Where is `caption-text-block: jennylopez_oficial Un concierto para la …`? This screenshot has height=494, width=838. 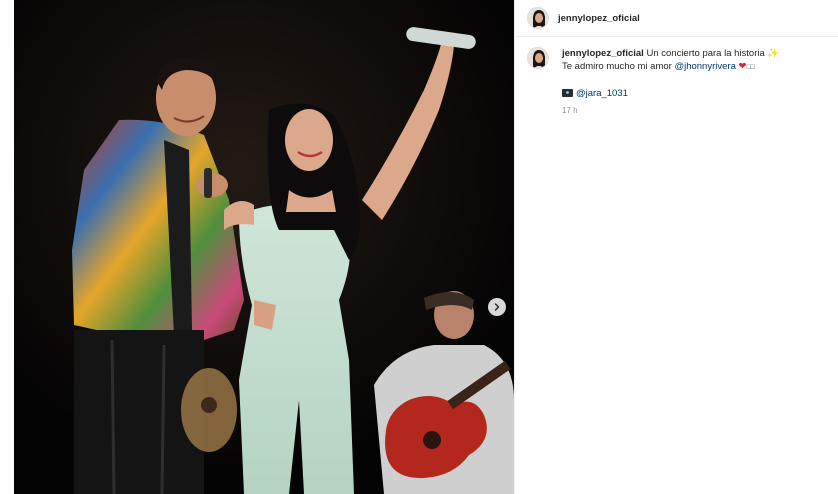 caption-text-block: jennylopez_oficial Un concierto para la … is located at coordinates (692, 82).